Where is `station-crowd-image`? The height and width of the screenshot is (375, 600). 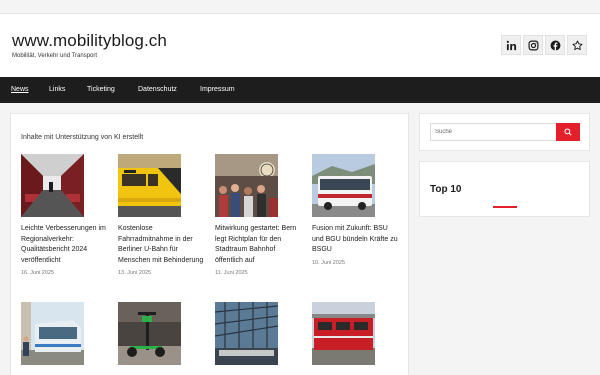 station-crowd-image is located at coordinates (246, 185).